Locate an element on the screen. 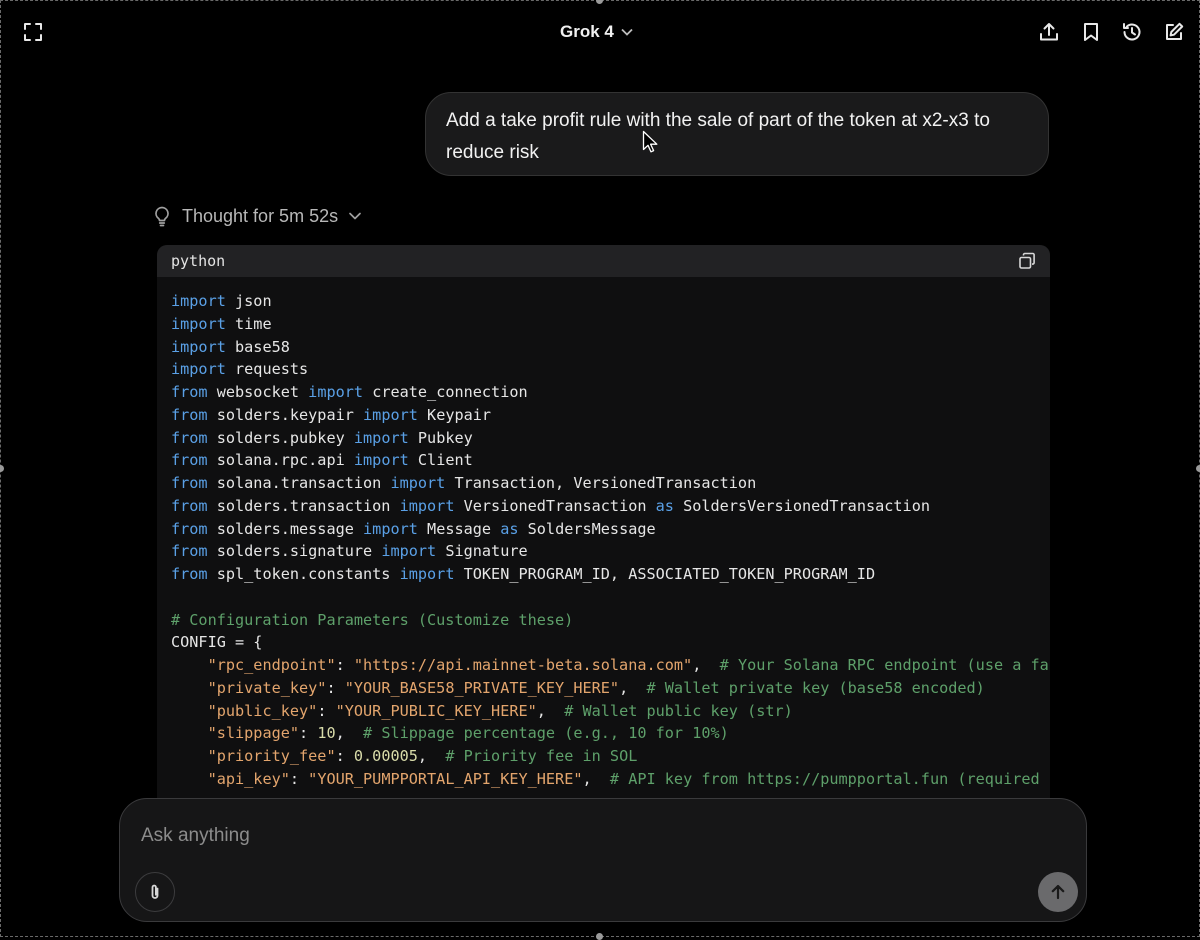  code-token: solders.keypair is located at coordinates (285, 414).